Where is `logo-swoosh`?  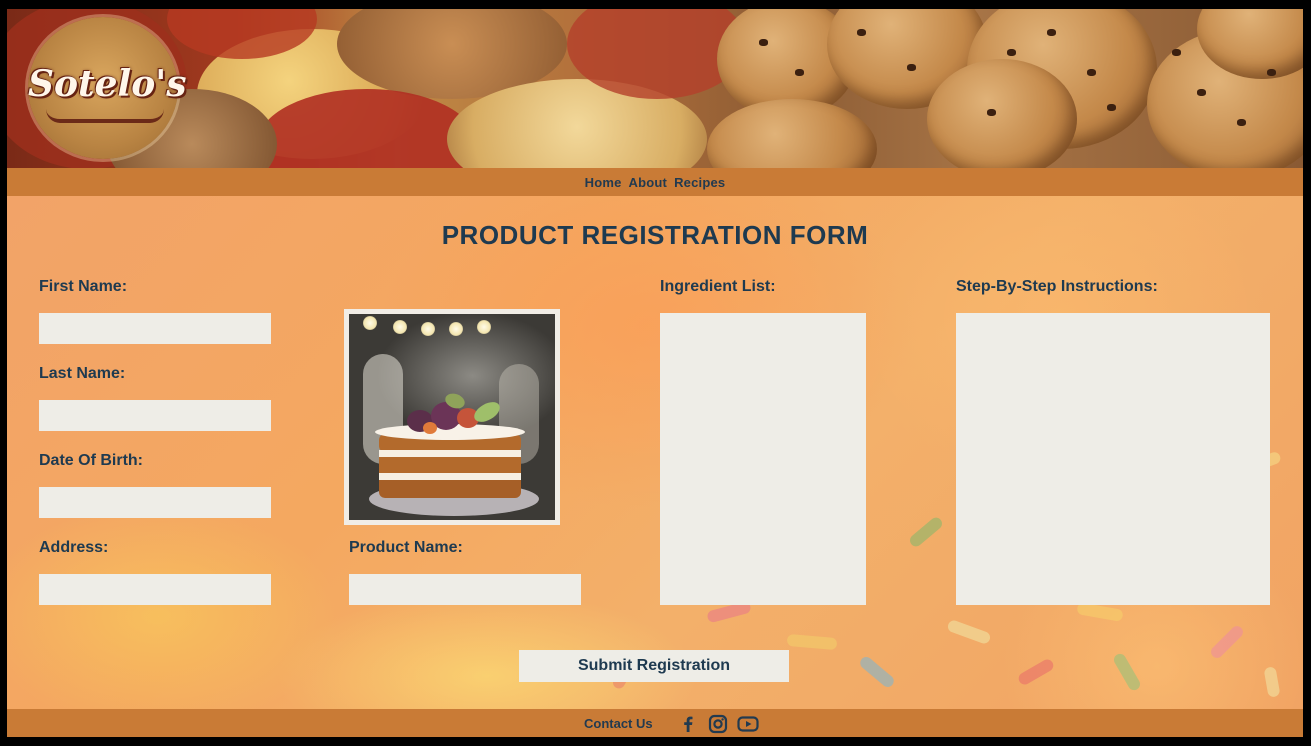 logo-swoosh is located at coordinates (105, 116).